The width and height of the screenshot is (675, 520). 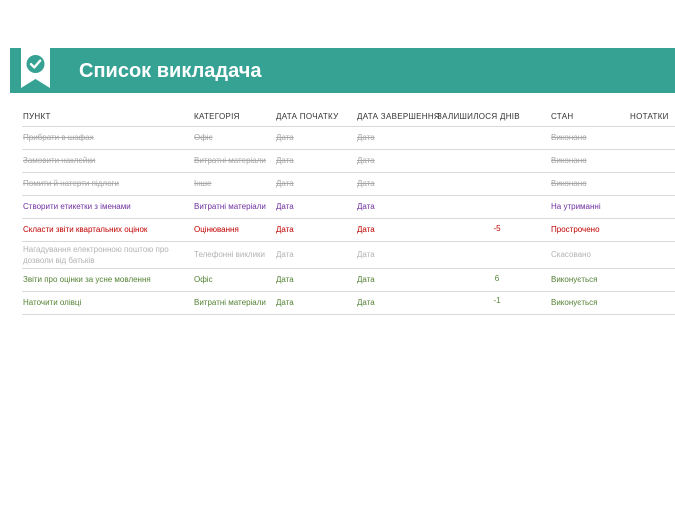 What do you see at coordinates (562, 117) in the screenshot?
I see `column-header-state: СТАН` at bounding box center [562, 117].